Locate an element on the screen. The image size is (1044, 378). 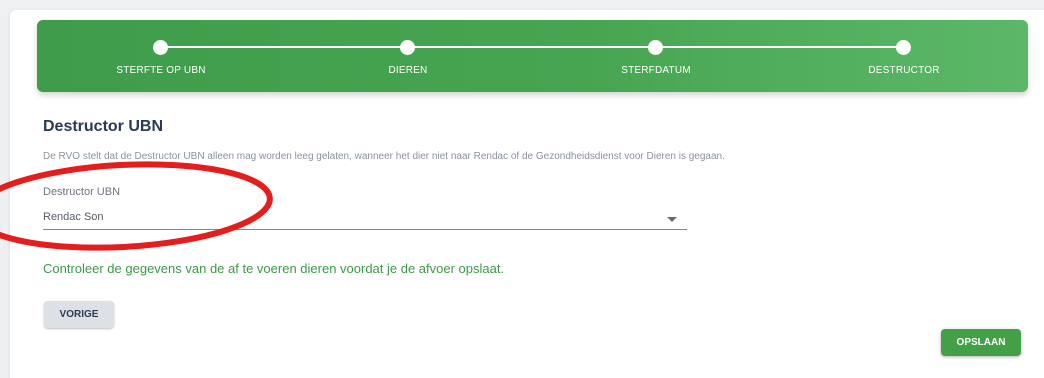
destructor-ubn-value: Rendac Son is located at coordinates (73, 217).